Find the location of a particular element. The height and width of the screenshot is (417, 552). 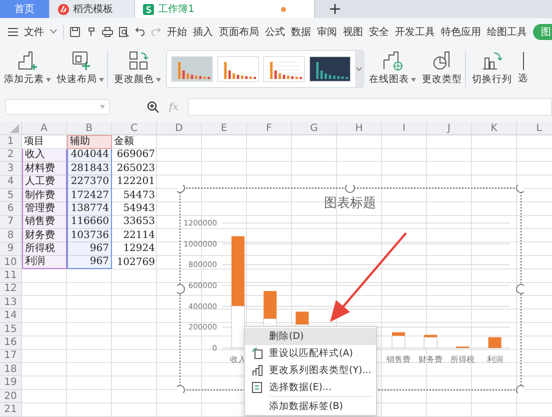

table-cell-text: 12924 is located at coordinates (139, 249).